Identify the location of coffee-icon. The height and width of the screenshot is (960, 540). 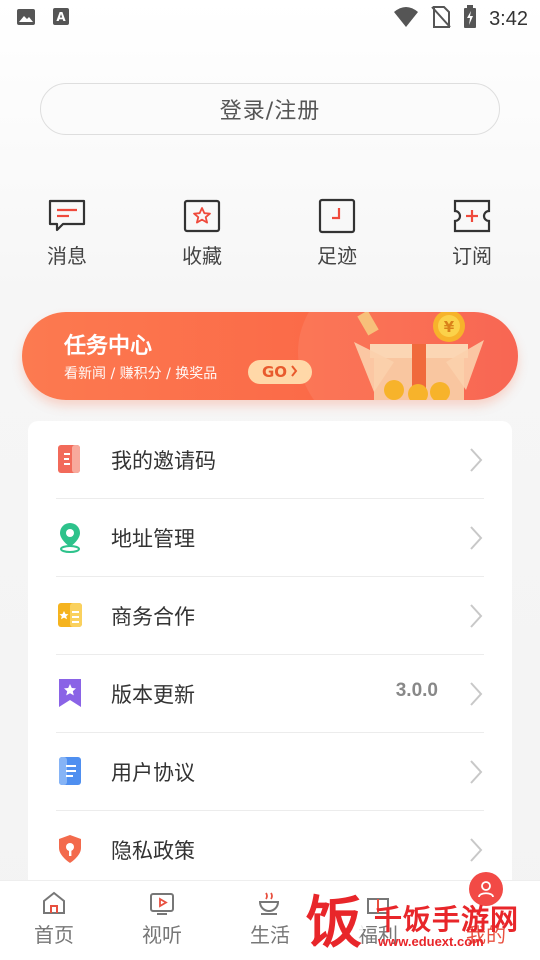
(270, 903).